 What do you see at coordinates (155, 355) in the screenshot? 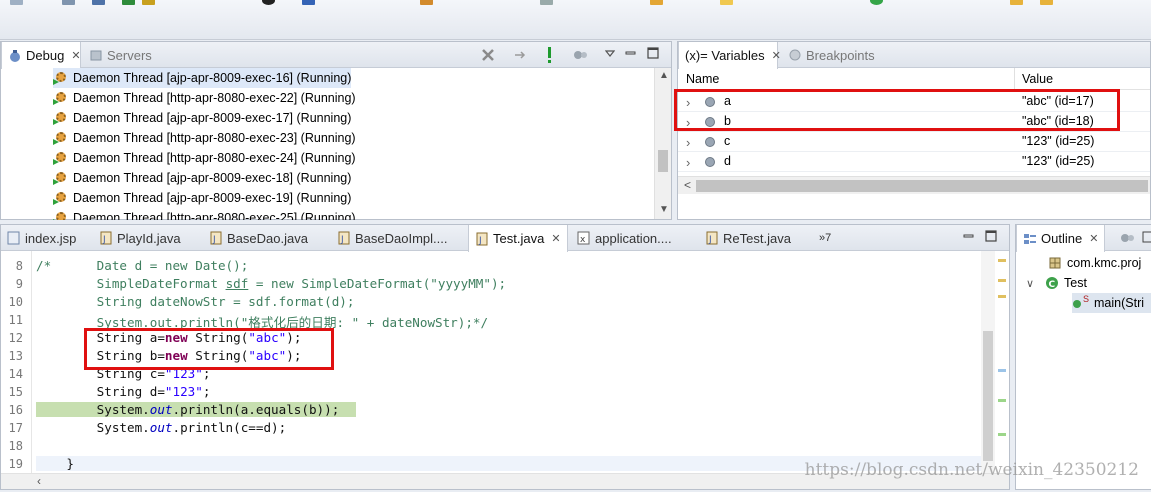
I see `code-line: 13 String b=new String("abc");` at bounding box center [155, 355].